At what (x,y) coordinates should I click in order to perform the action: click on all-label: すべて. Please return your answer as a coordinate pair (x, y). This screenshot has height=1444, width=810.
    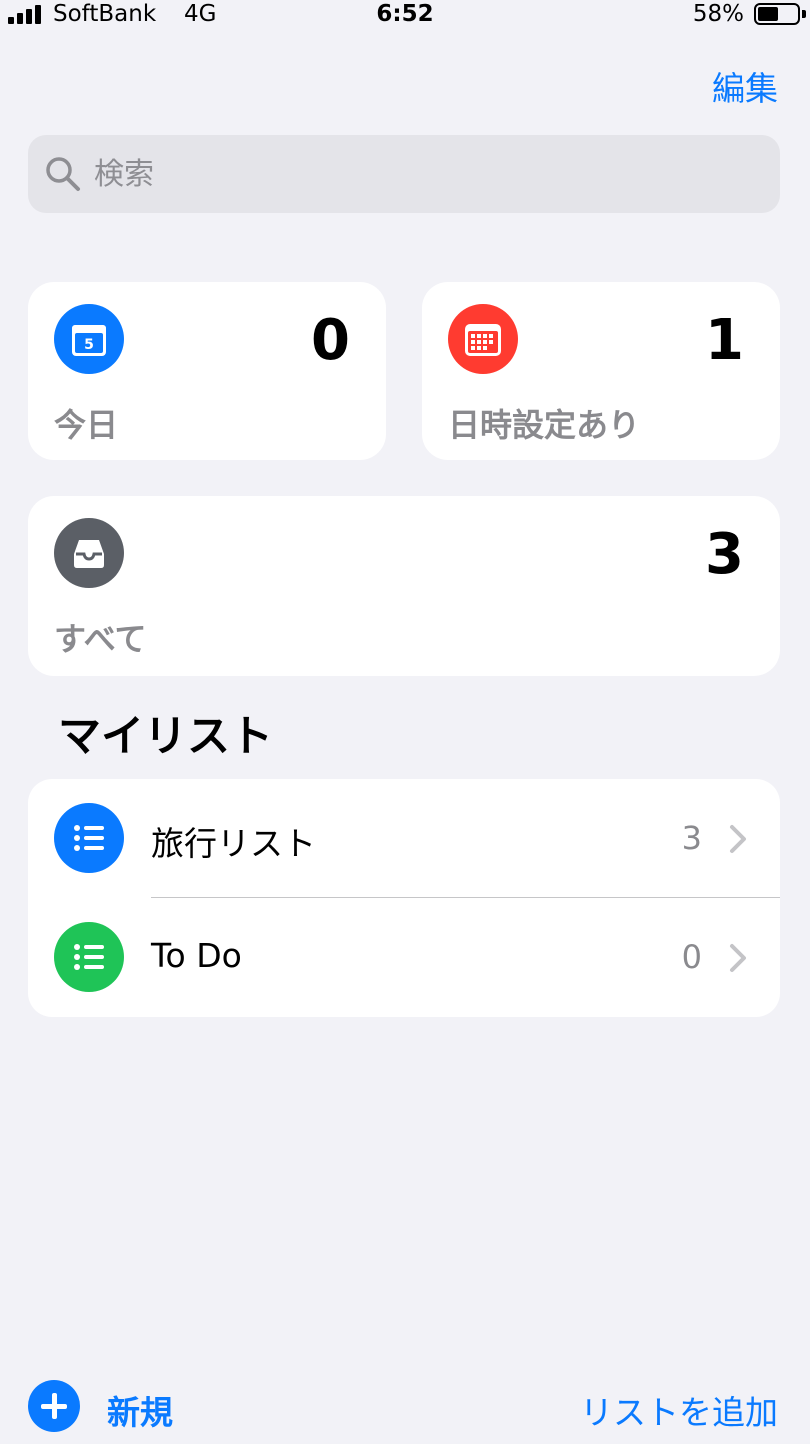
    Looking at the image, I should click on (100, 639).